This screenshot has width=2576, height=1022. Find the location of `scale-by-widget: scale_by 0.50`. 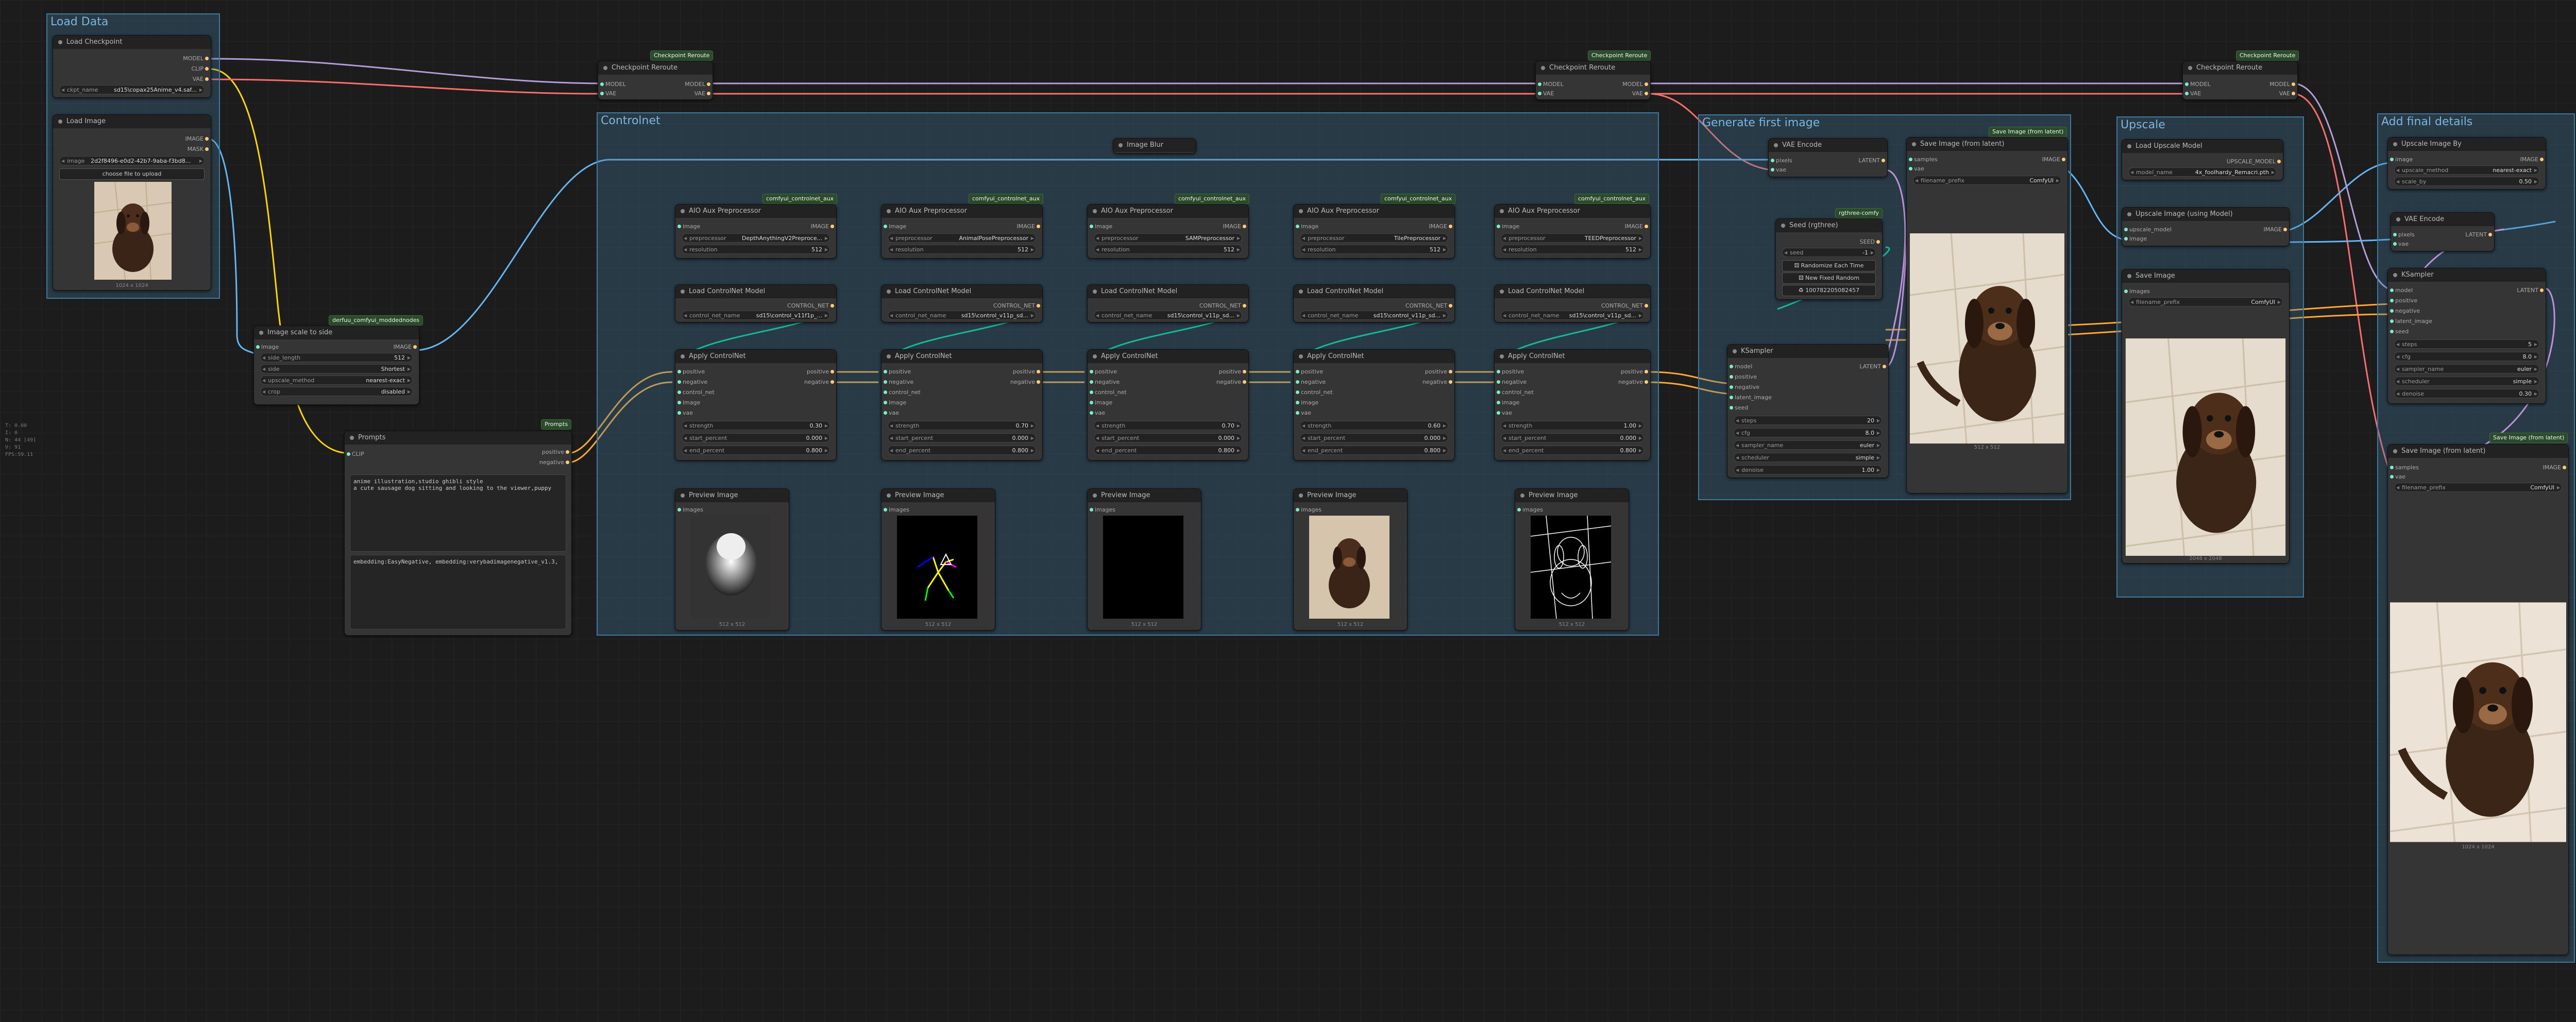

scale-by-widget: scale_by 0.50 is located at coordinates (2466, 181).